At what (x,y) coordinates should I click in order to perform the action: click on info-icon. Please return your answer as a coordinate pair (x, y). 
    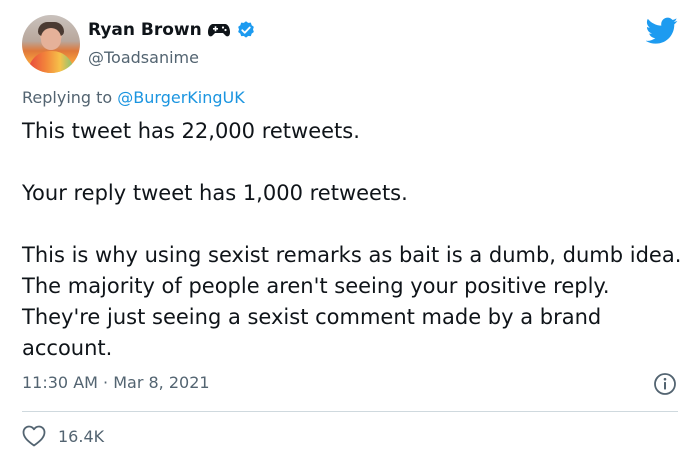
    Looking at the image, I should click on (665, 384).